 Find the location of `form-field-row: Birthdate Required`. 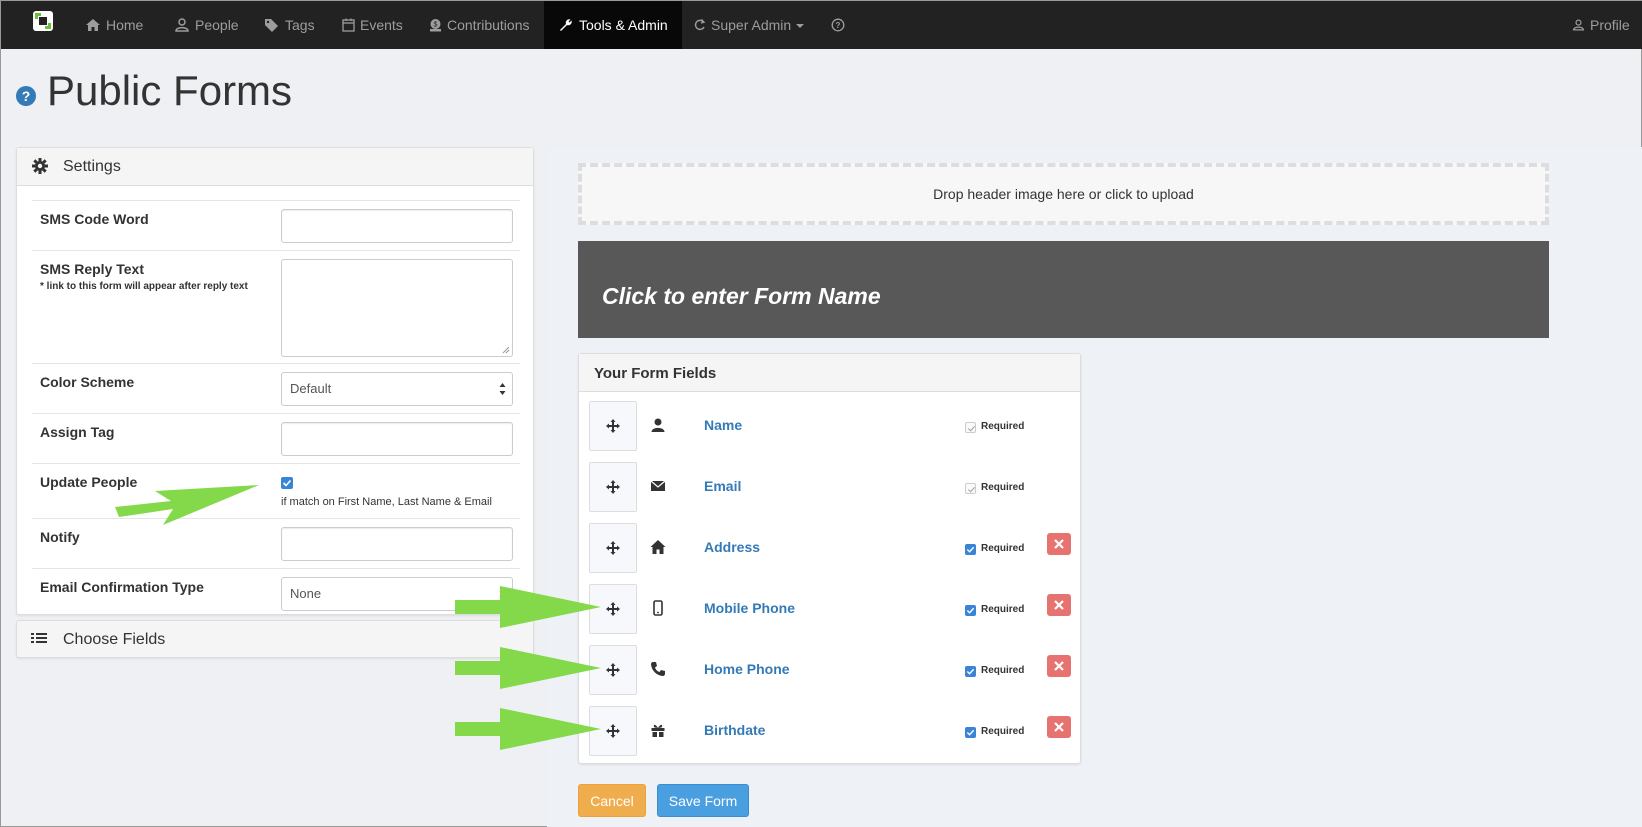

form-field-row: Birthdate Required is located at coordinates (830, 736).